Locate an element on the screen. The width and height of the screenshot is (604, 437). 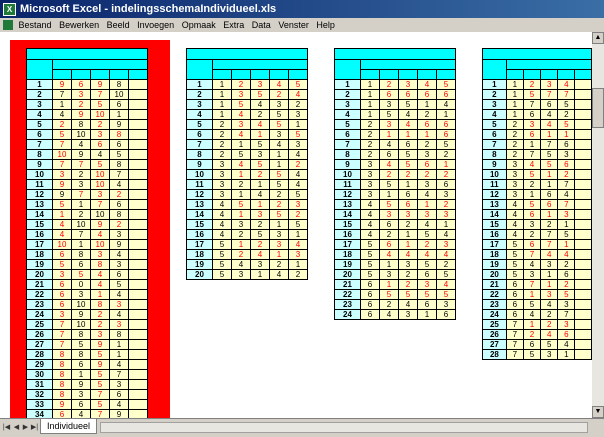
value-cell: 9 is located at coordinates (100, 84).